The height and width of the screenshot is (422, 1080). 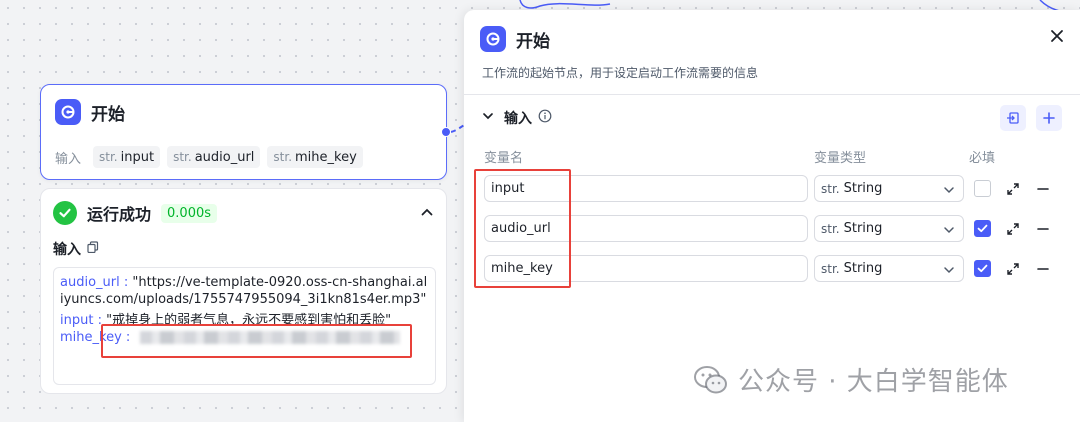 I want to click on plus-icon, so click(x=1049, y=118).